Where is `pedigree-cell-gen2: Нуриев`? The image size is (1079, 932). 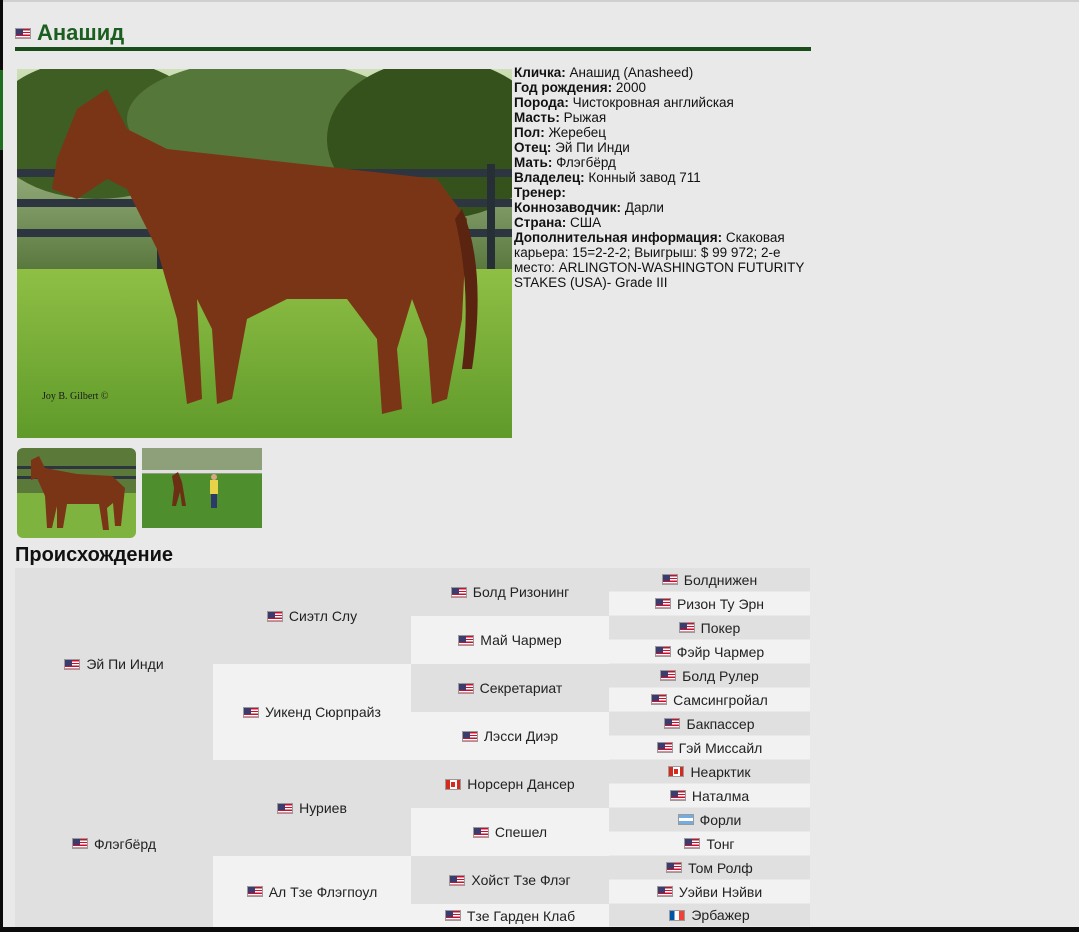
pedigree-cell-gen2: Нуриев is located at coordinates (312, 808).